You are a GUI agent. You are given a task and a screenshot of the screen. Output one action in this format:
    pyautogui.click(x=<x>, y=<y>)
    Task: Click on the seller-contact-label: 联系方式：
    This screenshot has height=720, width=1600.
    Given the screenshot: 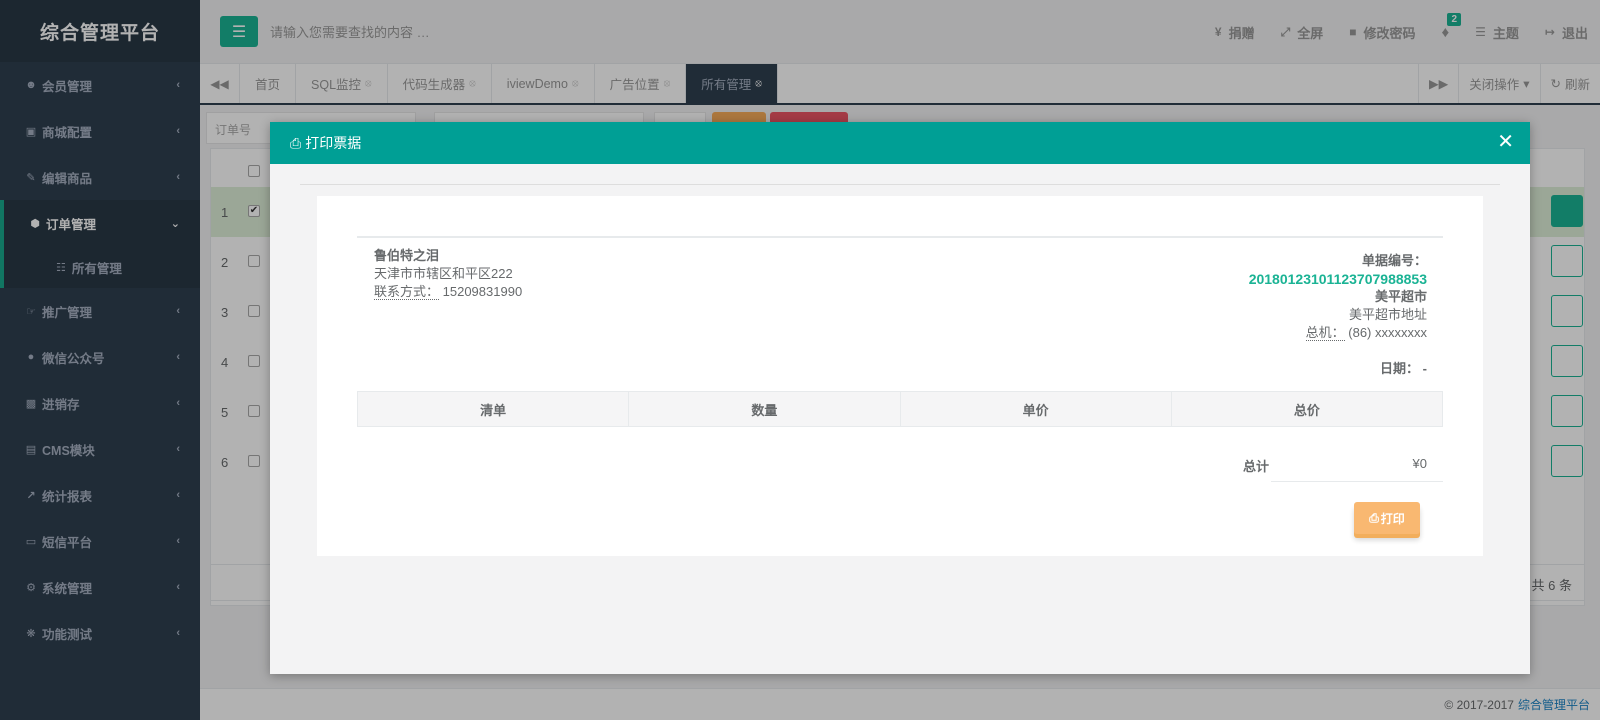 What is the action you would take?
    pyautogui.click(x=407, y=292)
    